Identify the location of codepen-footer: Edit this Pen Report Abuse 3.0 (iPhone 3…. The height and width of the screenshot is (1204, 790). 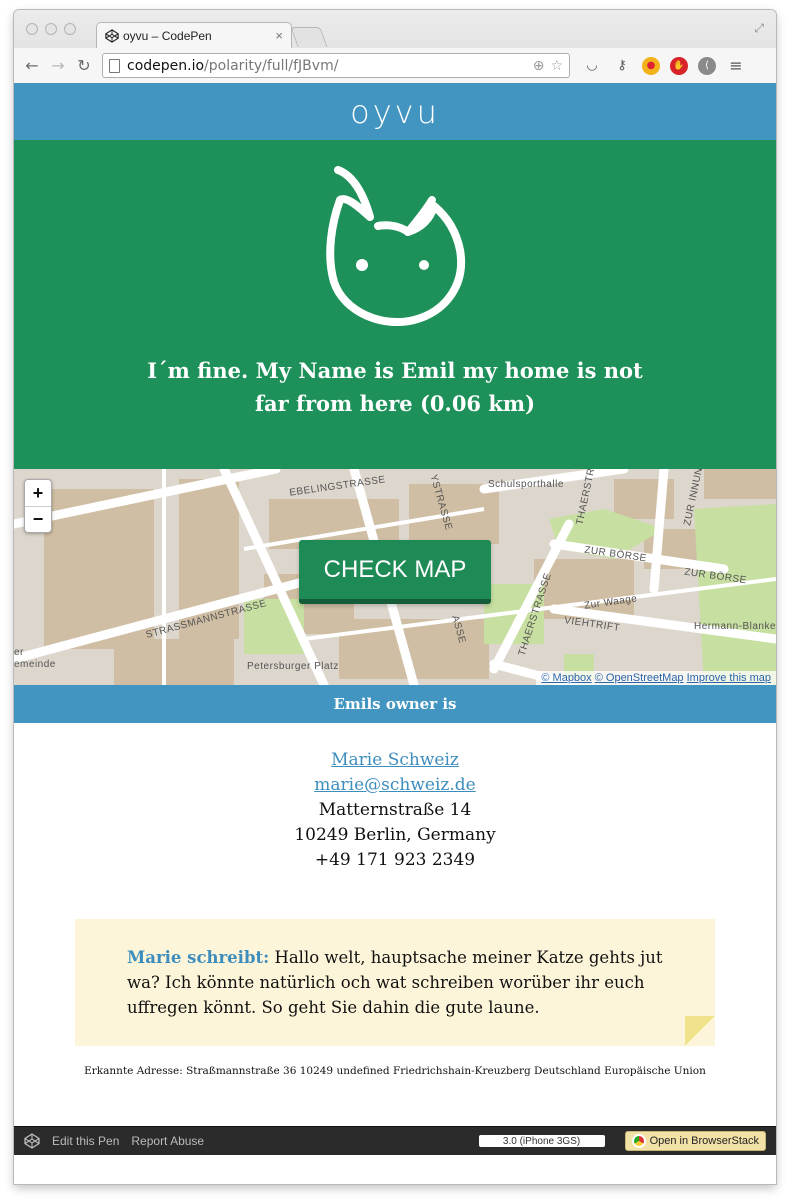
(395, 1140).